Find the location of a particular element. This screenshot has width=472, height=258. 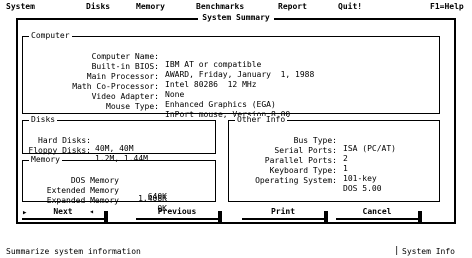

memory-row: DOS Memory 640K is located at coordinates (120, 185).